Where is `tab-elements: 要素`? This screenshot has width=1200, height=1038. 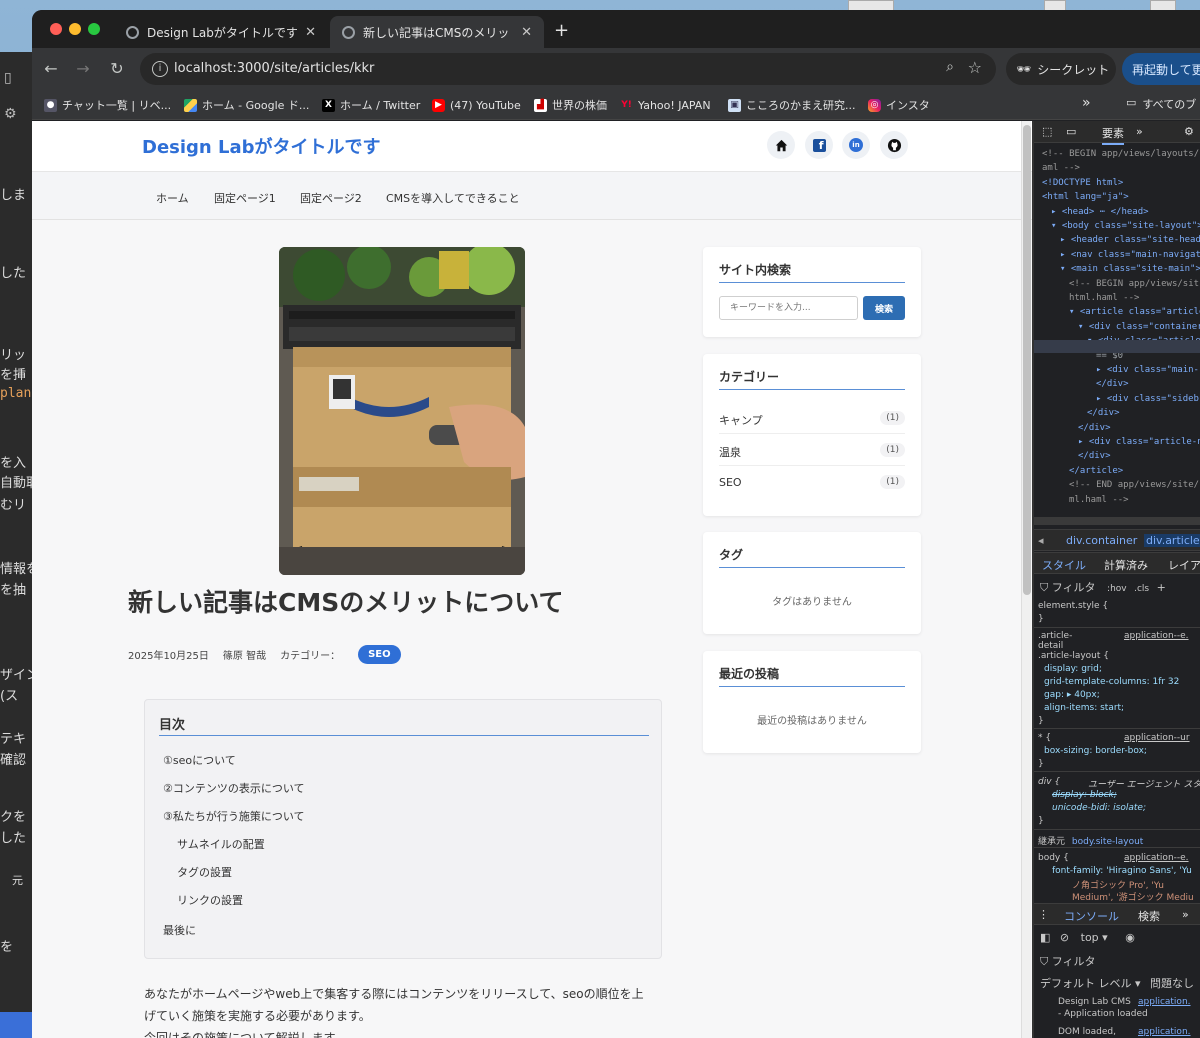
tab-elements: 要素 is located at coordinates (1113, 135).